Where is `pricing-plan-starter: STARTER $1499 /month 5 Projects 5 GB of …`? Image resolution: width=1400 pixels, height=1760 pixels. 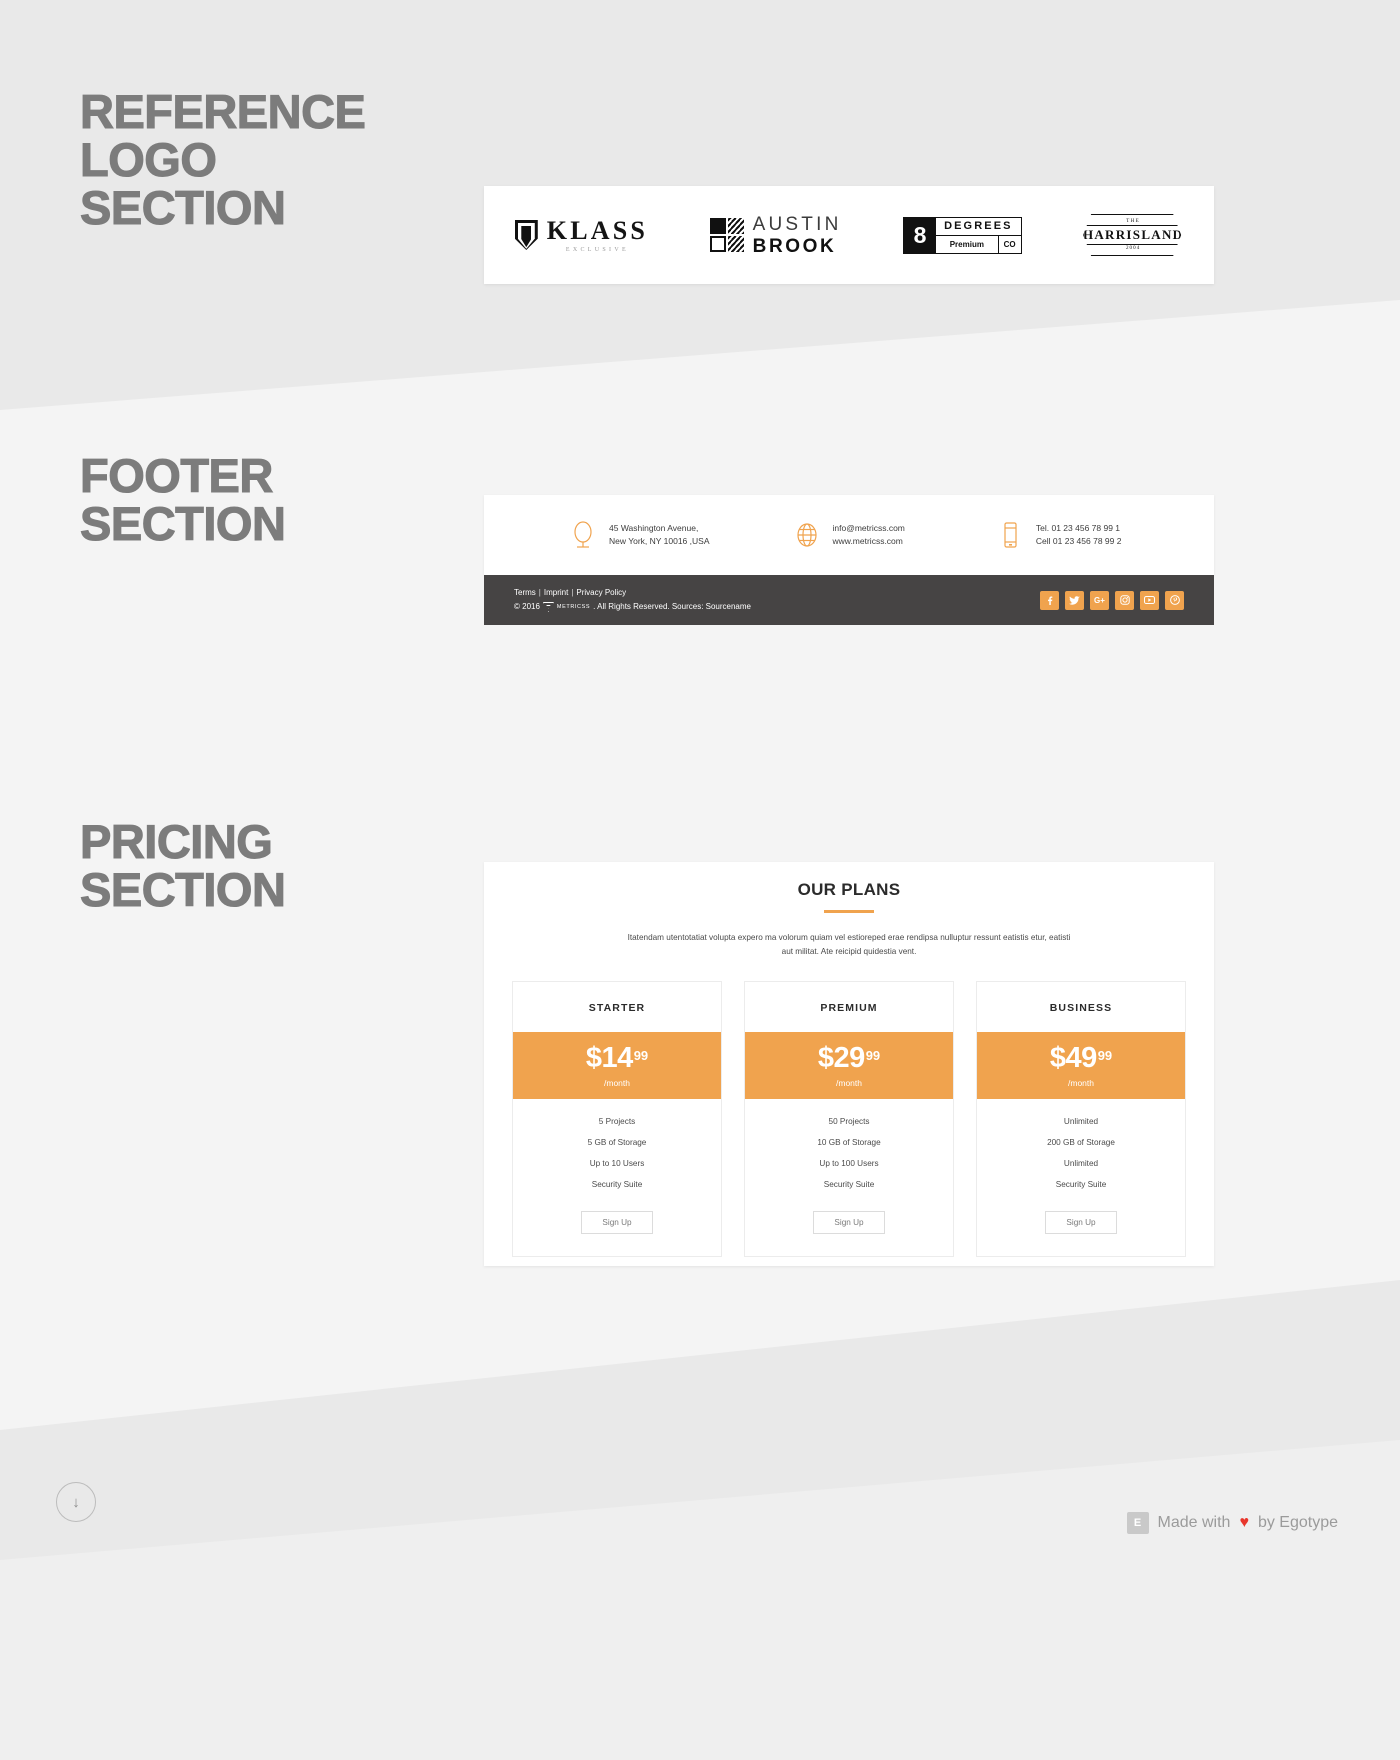 pricing-plan-starter: STARTER $1499 /month 5 Projects 5 GB of … is located at coordinates (617, 1118).